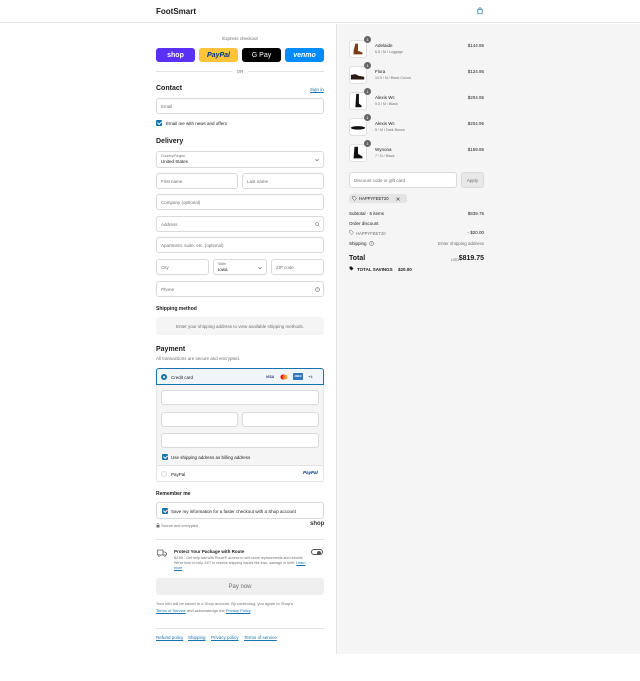 This screenshot has width=640, height=681. I want to click on page-bottom, so click(320, 667).